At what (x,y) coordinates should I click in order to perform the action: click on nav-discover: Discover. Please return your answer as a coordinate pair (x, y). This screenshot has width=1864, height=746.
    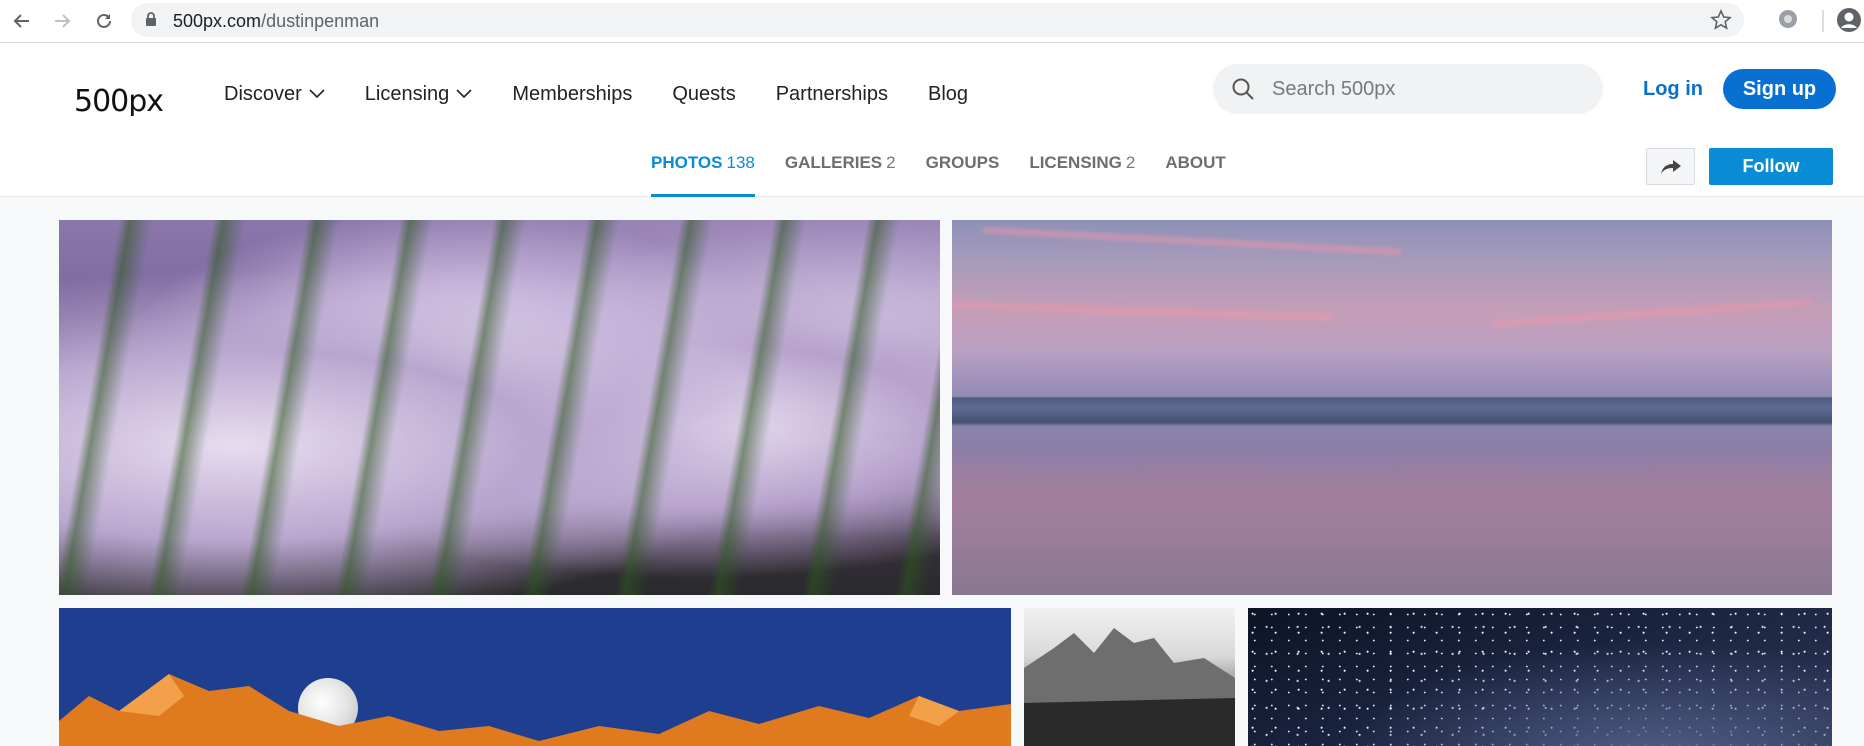
    Looking at the image, I should click on (274, 94).